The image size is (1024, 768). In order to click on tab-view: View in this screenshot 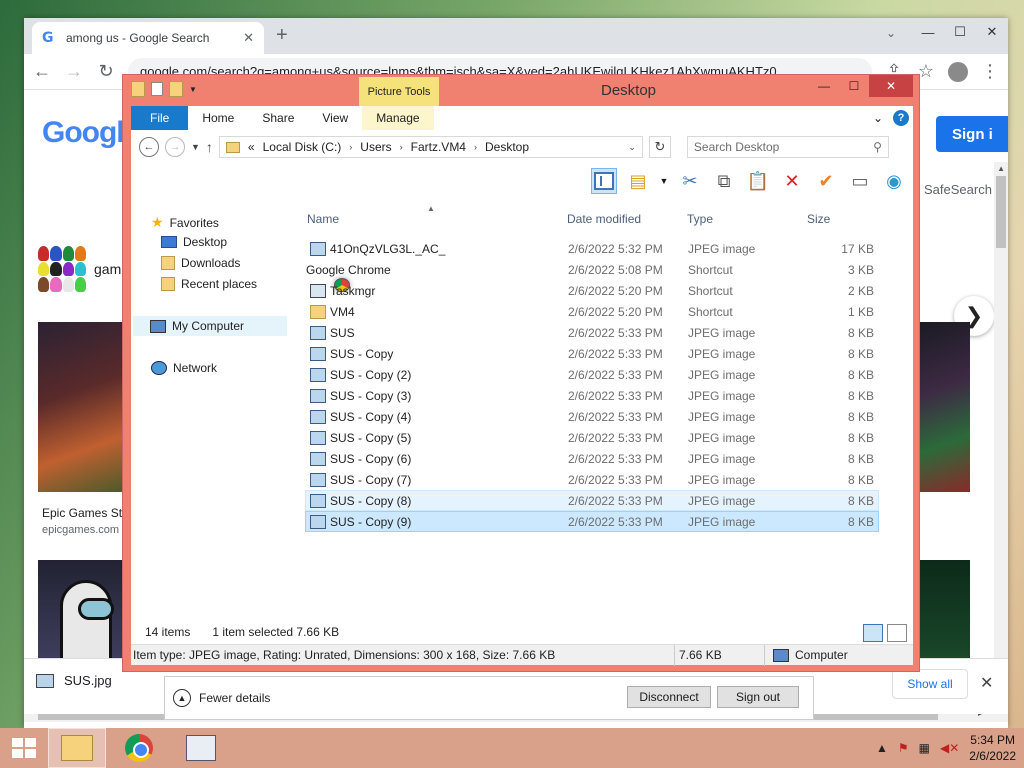, I will do `click(335, 118)`.